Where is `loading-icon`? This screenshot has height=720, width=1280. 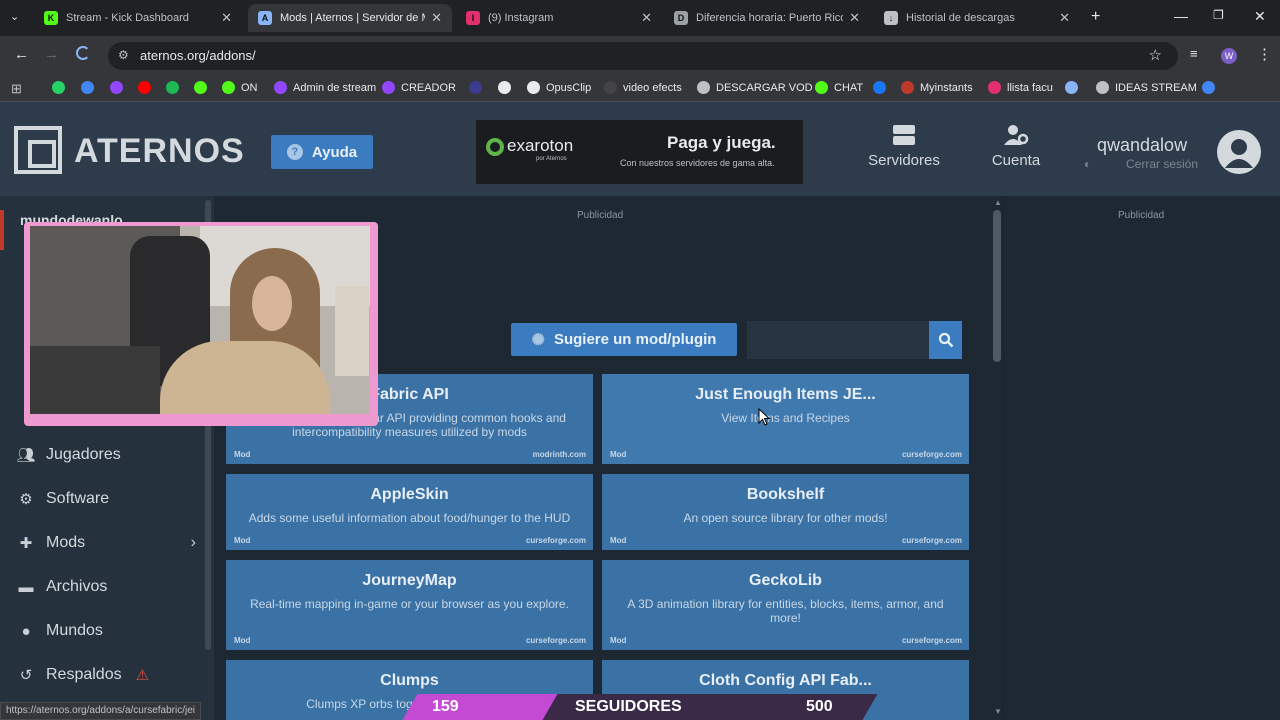 loading-icon is located at coordinates (83, 53).